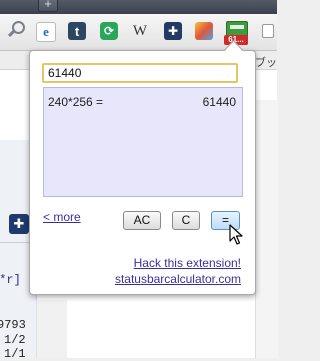  What do you see at coordinates (142, 220) in the screenshot?
I see `all-clear-button: AC` at bounding box center [142, 220].